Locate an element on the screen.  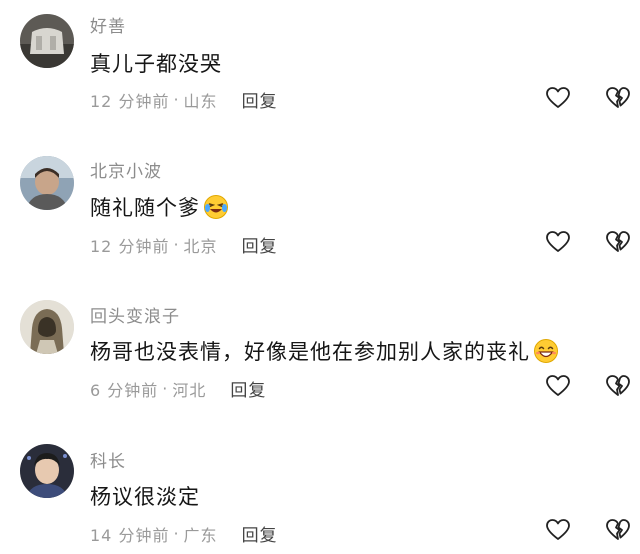
comment-meta: 12 分钟前 · 北京 回复 is located at coordinates (184, 244).